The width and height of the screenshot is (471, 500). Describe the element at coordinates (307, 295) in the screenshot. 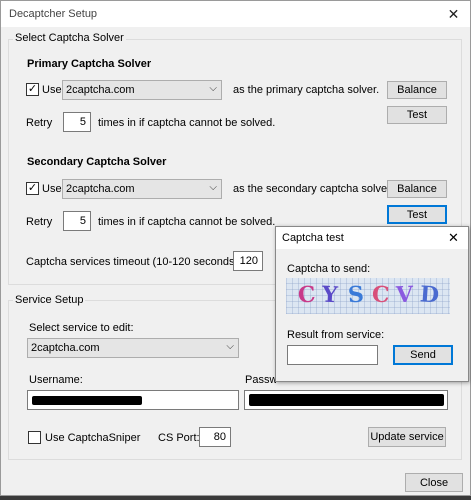

I see `captcha-letter-1: C` at that location.